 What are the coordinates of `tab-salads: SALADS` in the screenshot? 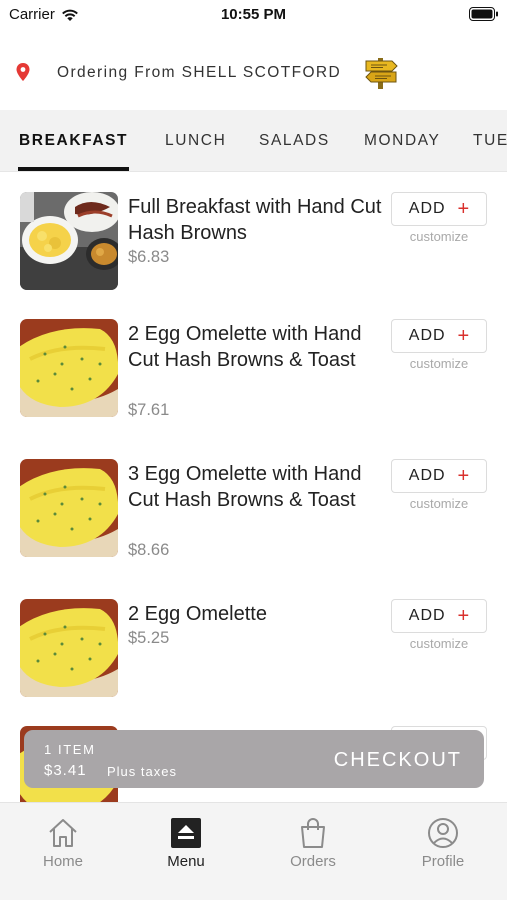 It's located at (294, 140).